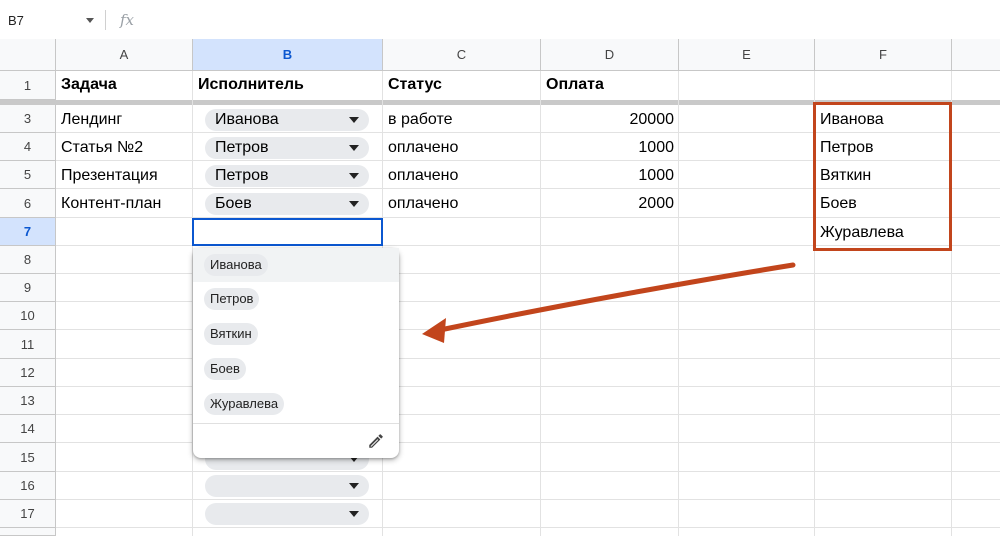 The height and width of the screenshot is (536, 1000). Describe the element at coordinates (463, 176) in the screenshot. I see `cell-c5: оплачено` at that location.